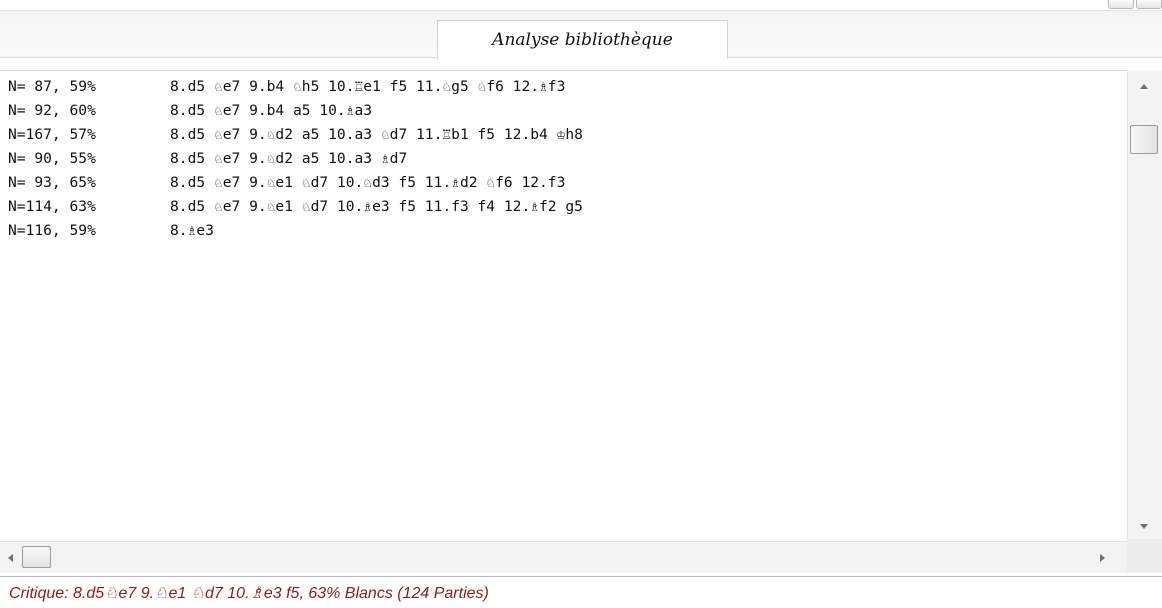  I want to click on analysis-line: N=116, 59% 8.♗e3, so click(565, 234).